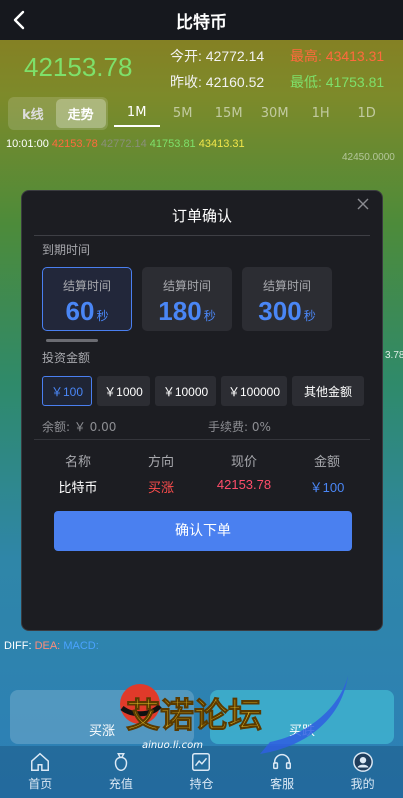 This screenshot has width=403, height=798. I want to click on home-icon, so click(40, 761).